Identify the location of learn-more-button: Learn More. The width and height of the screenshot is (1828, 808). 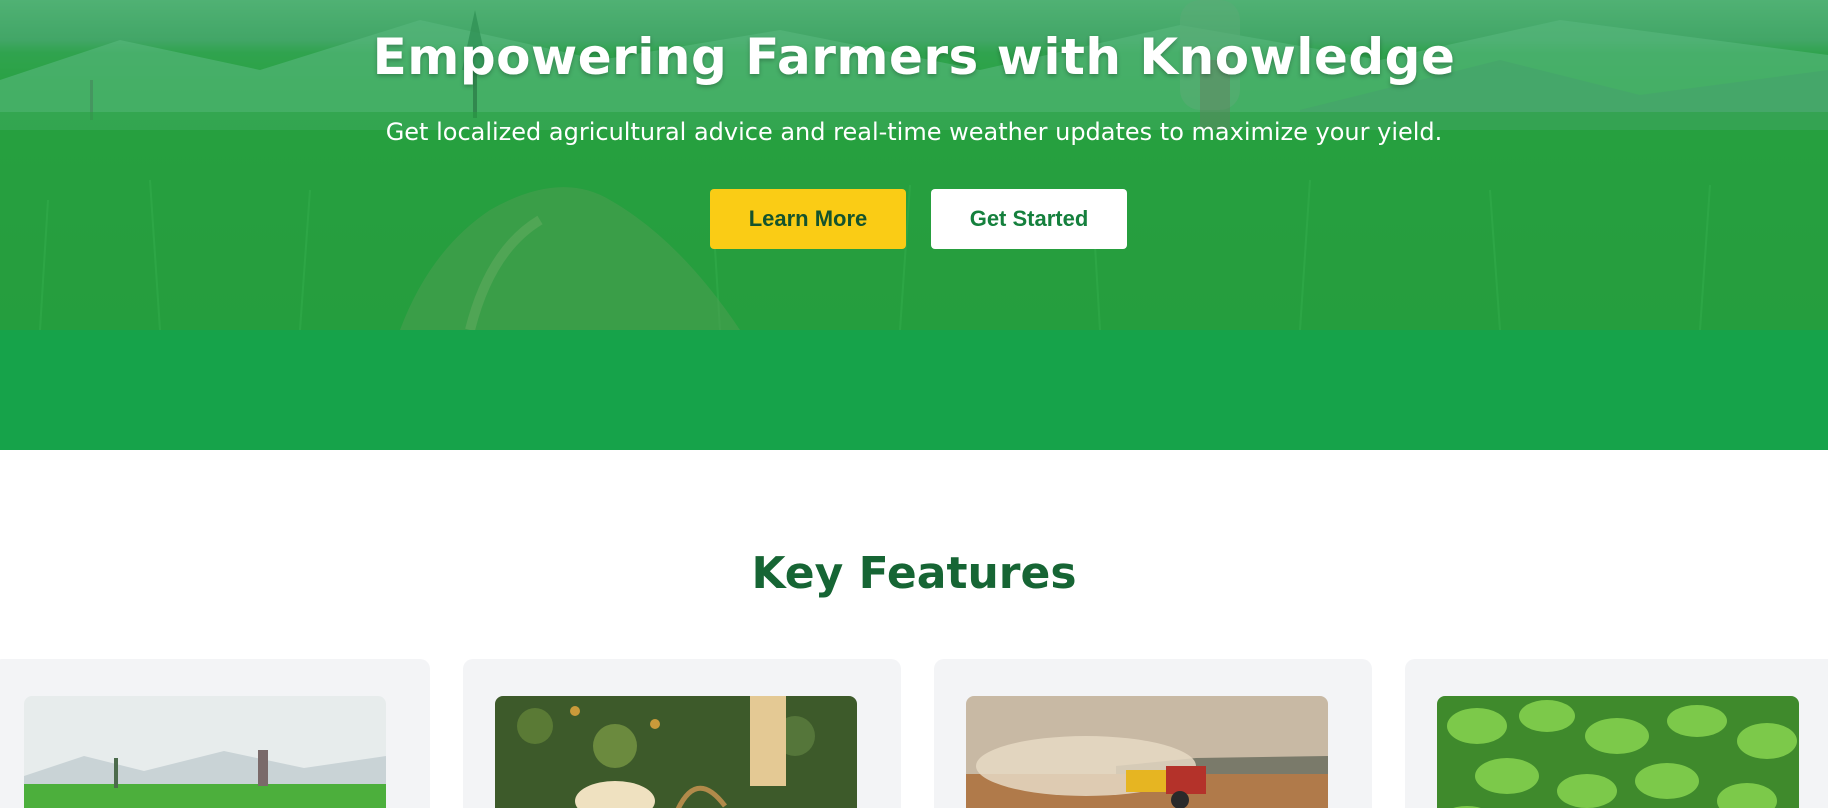
(808, 219).